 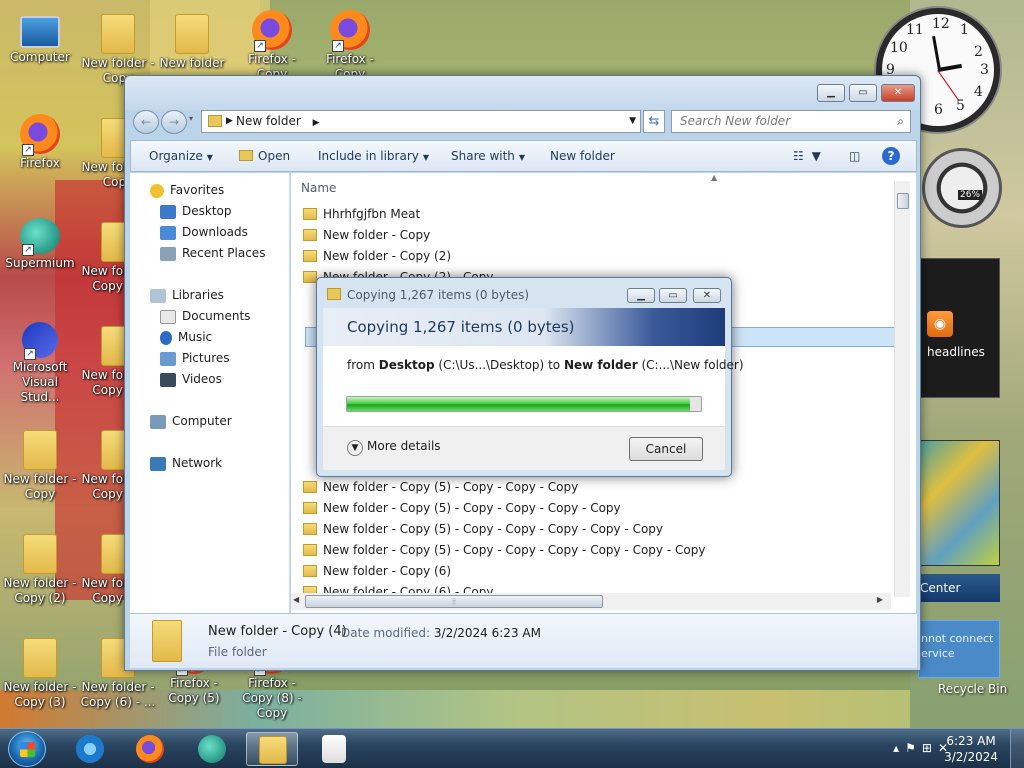 I want to click on new-folder-button: New folder, so click(x=582, y=156).